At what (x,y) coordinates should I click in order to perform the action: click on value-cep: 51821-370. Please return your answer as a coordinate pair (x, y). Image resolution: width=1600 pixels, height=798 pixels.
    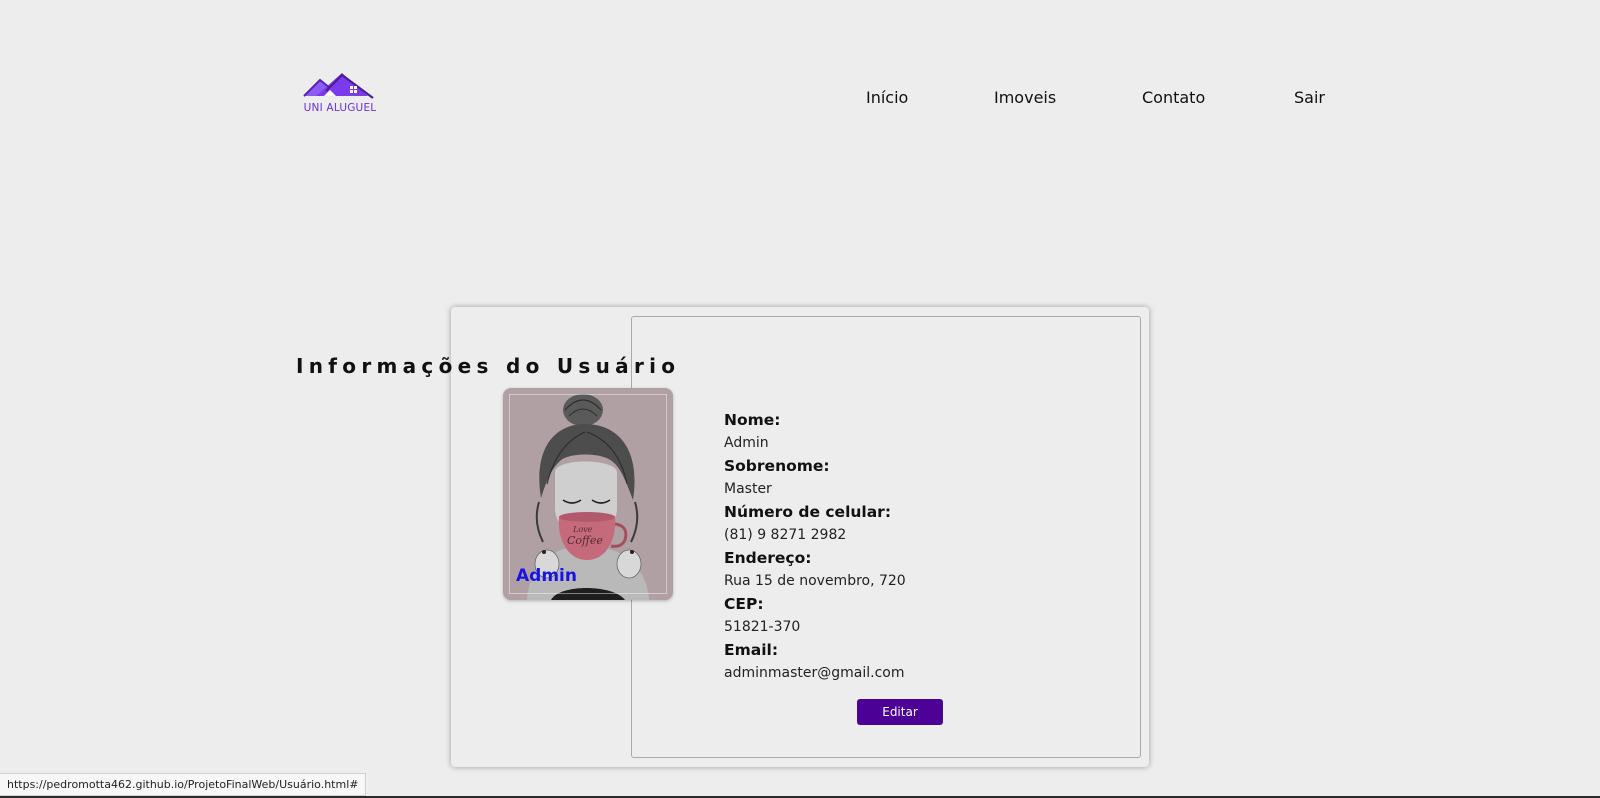
    Looking at the image, I should click on (762, 627).